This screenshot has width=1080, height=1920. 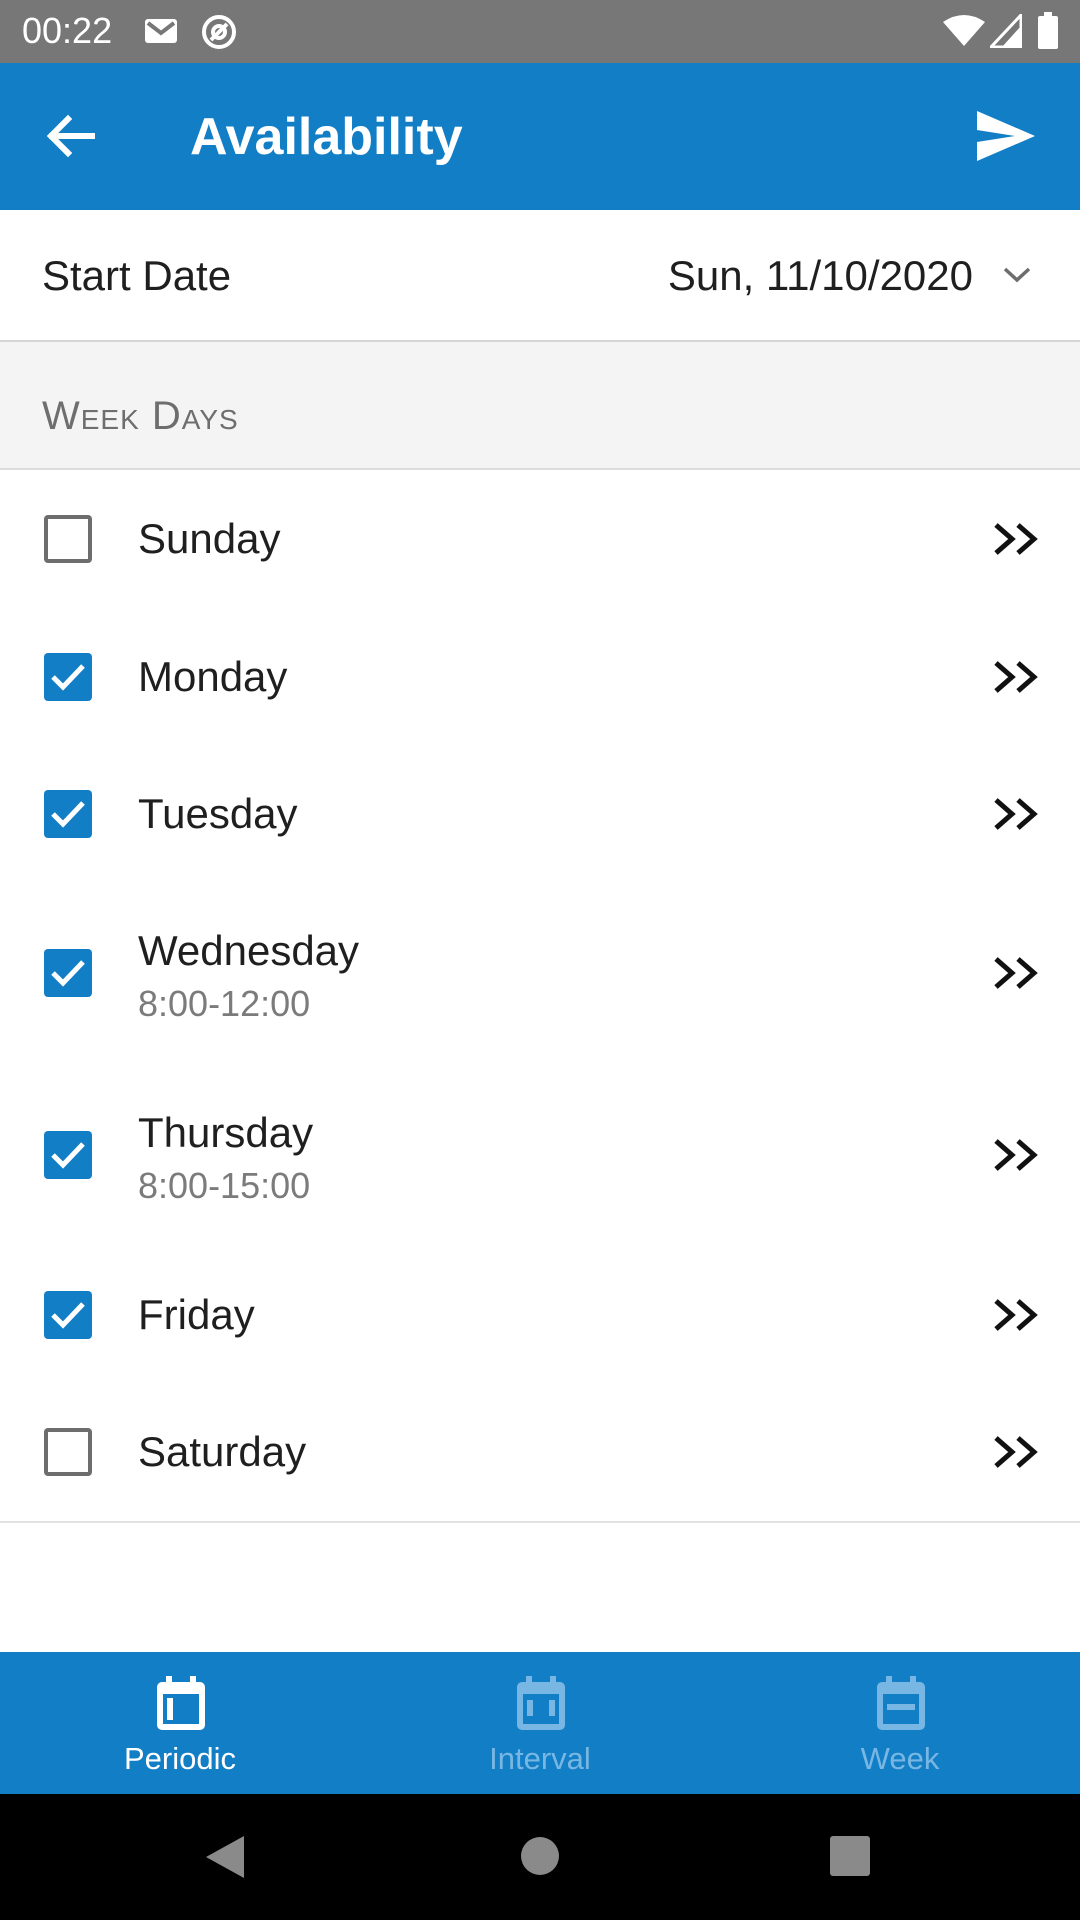 I want to click on day-row: Sunday, so click(x=540, y=540).